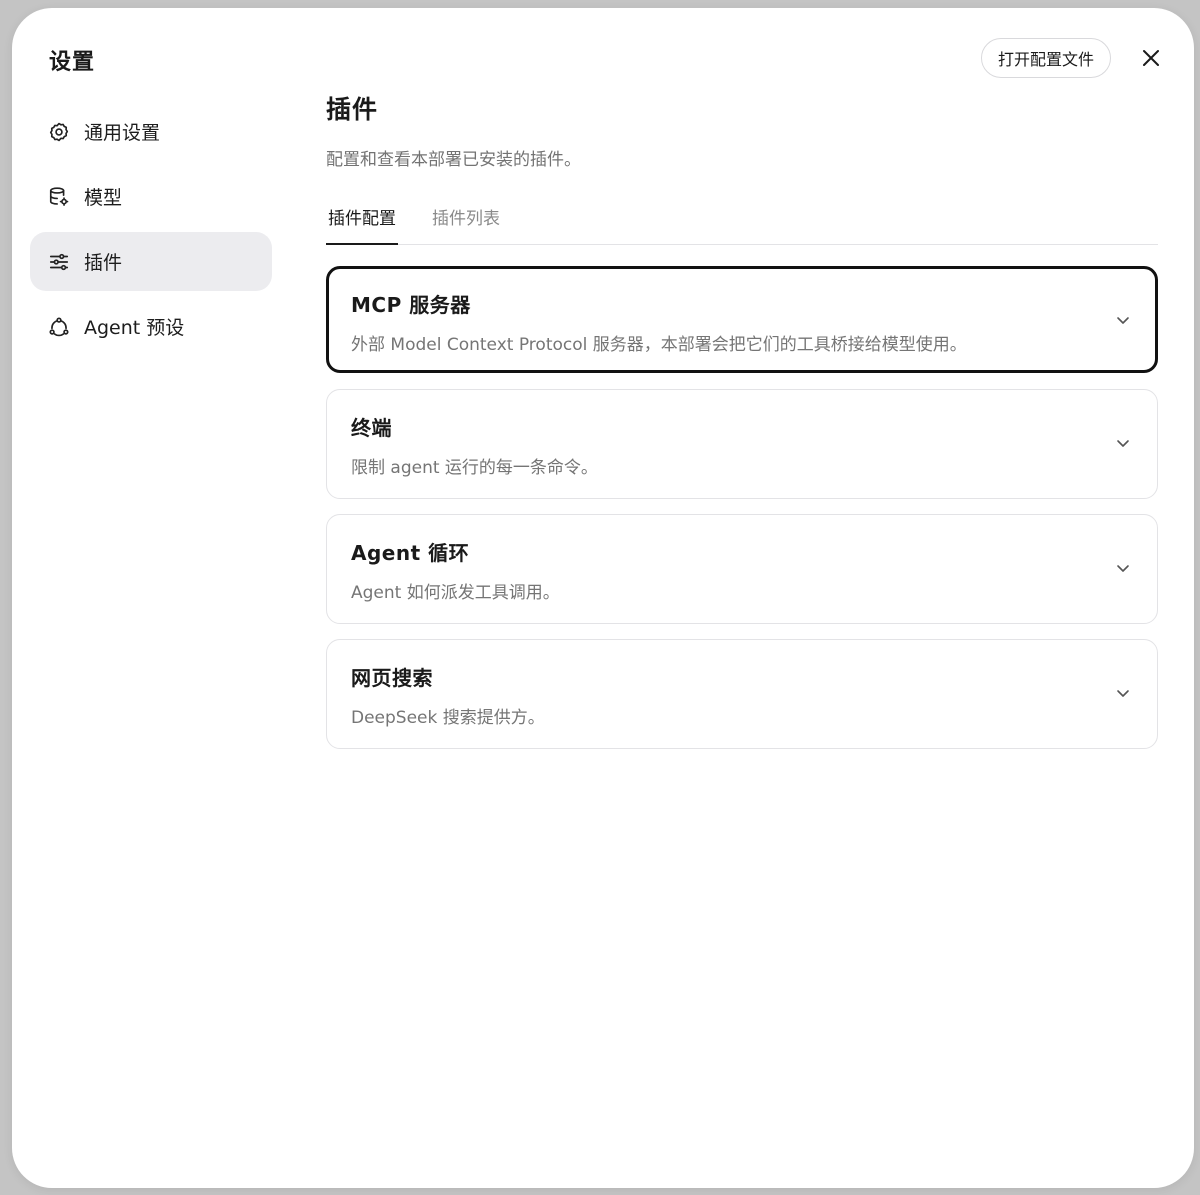 The image size is (1200, 1195). I want to click on sidebar-item-general: 通用设置, so click(151, 131).